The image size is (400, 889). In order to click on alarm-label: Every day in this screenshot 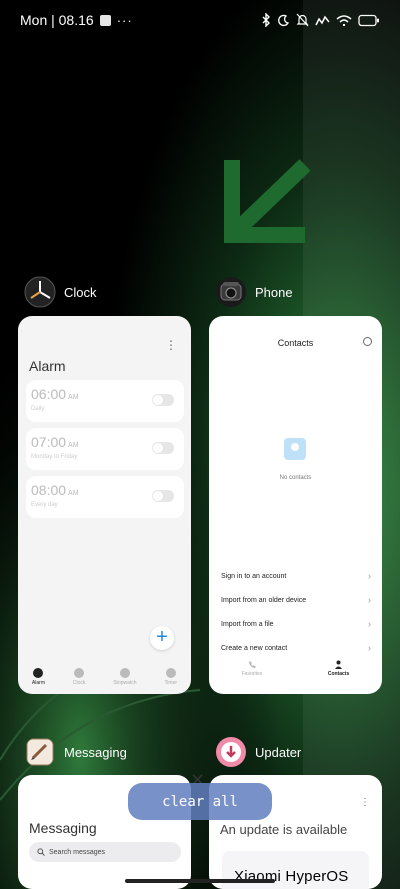, I will do `click(44, 505)`.